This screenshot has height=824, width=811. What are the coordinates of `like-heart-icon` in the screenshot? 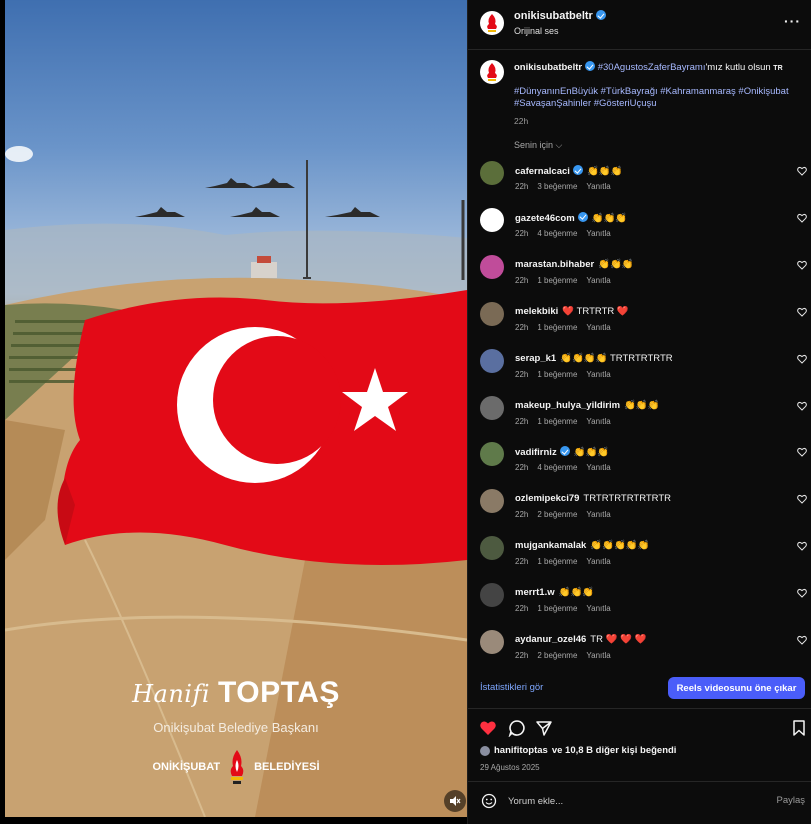 It's located at (488, 728).